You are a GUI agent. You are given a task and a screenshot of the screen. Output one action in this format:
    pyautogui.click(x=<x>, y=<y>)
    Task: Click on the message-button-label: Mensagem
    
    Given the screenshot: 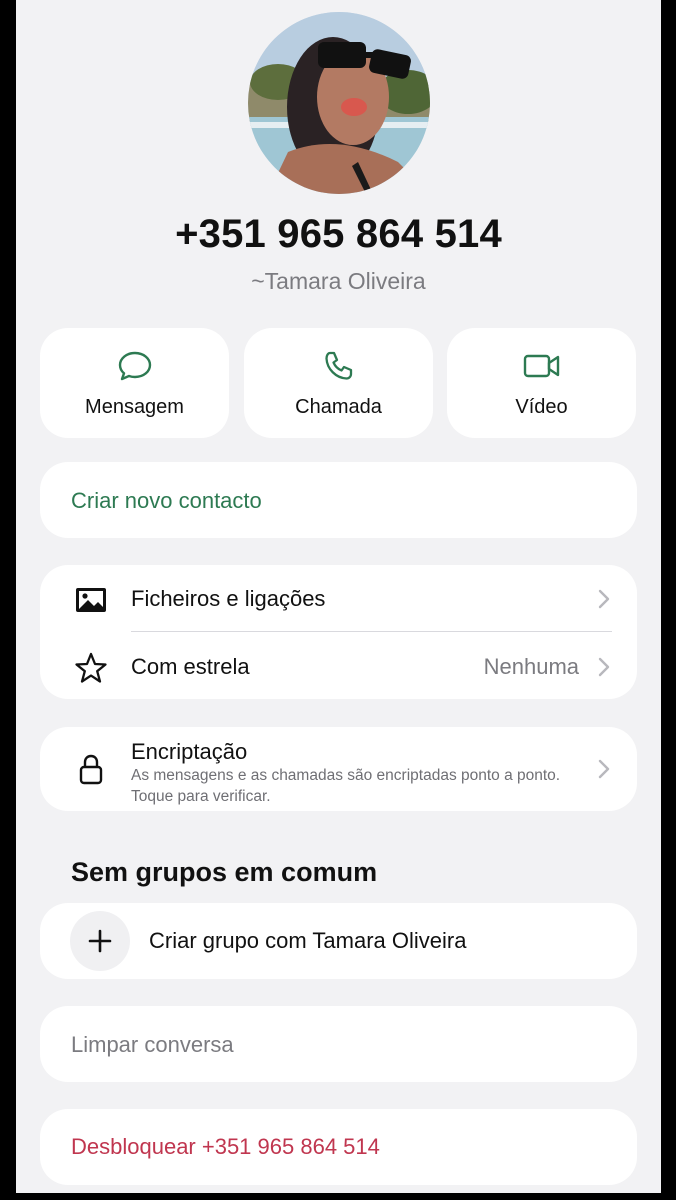 What is the action you would take?
    pyautogui.click(x=134, y=407)
    